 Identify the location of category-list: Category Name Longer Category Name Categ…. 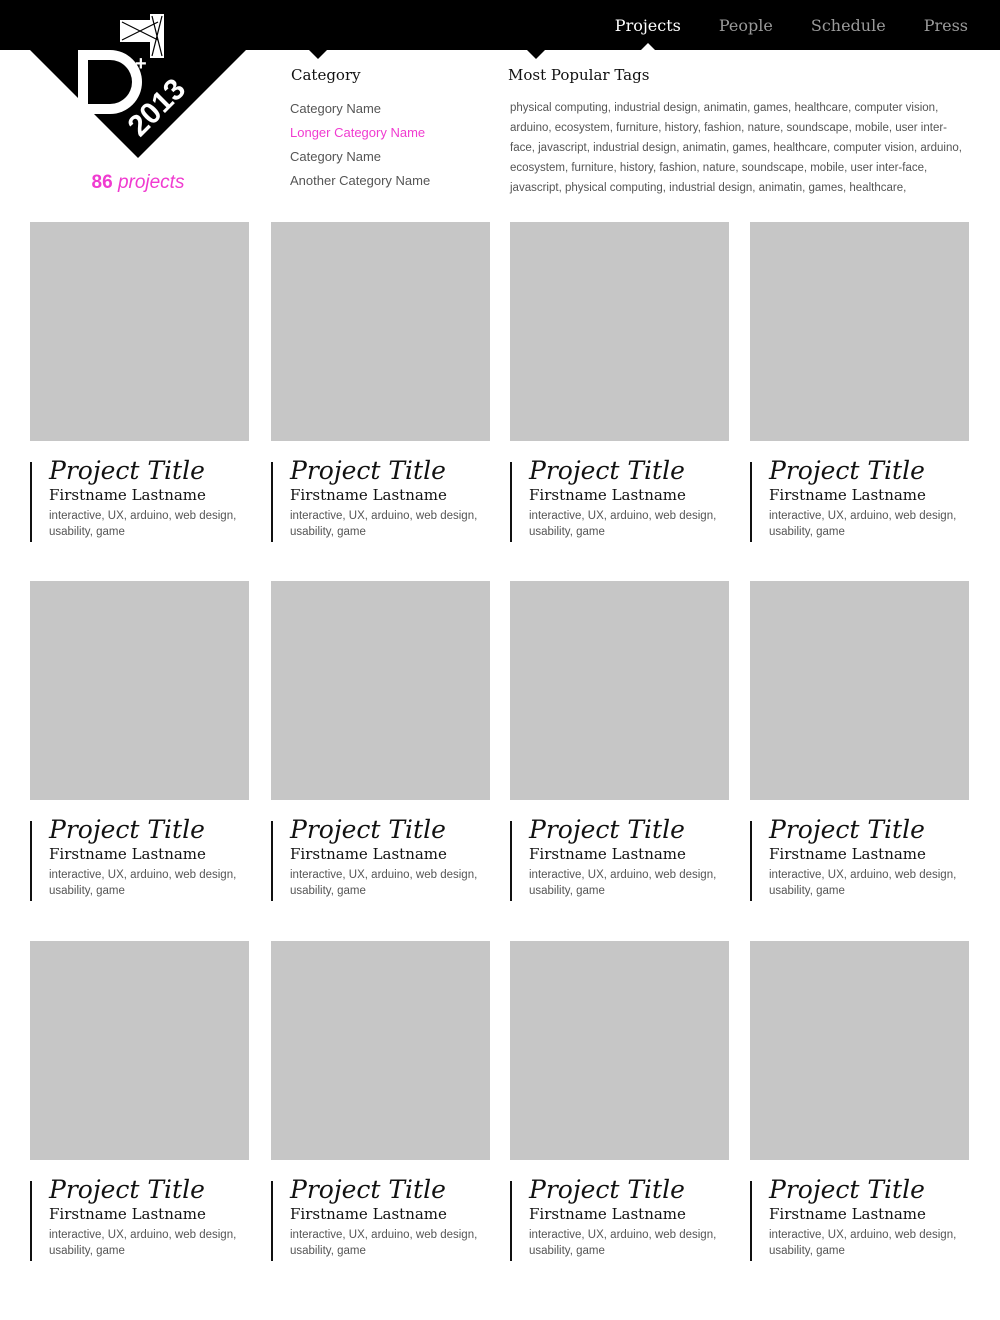
(360, 148).